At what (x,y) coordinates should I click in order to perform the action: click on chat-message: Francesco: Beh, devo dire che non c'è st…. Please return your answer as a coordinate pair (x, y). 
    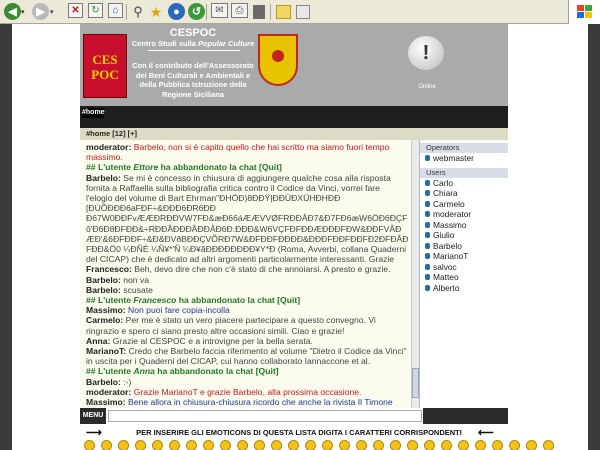
    Looking at the image, I should click on (247, 269).